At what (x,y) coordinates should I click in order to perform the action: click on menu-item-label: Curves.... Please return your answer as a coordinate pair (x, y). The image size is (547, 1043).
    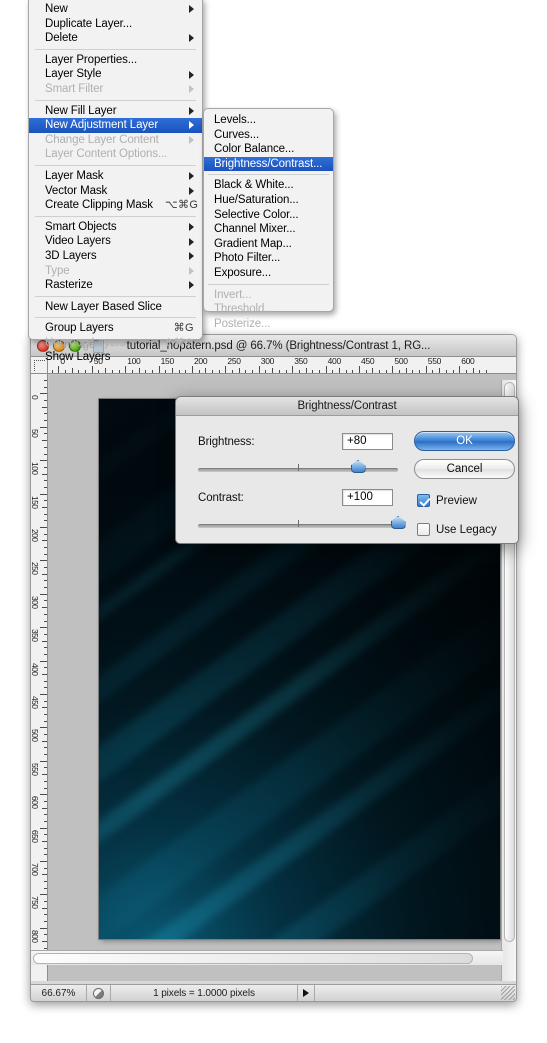
    Looking at the image, I should click on (237, 134).